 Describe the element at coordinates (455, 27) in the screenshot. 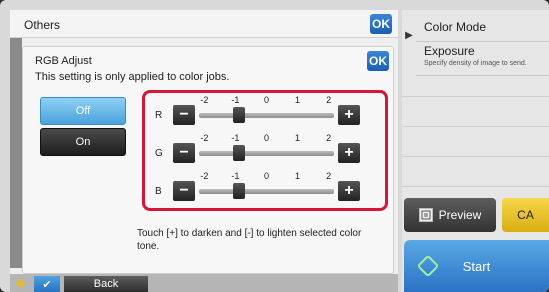

I see `menu-item-title: Color Mode` at that location.